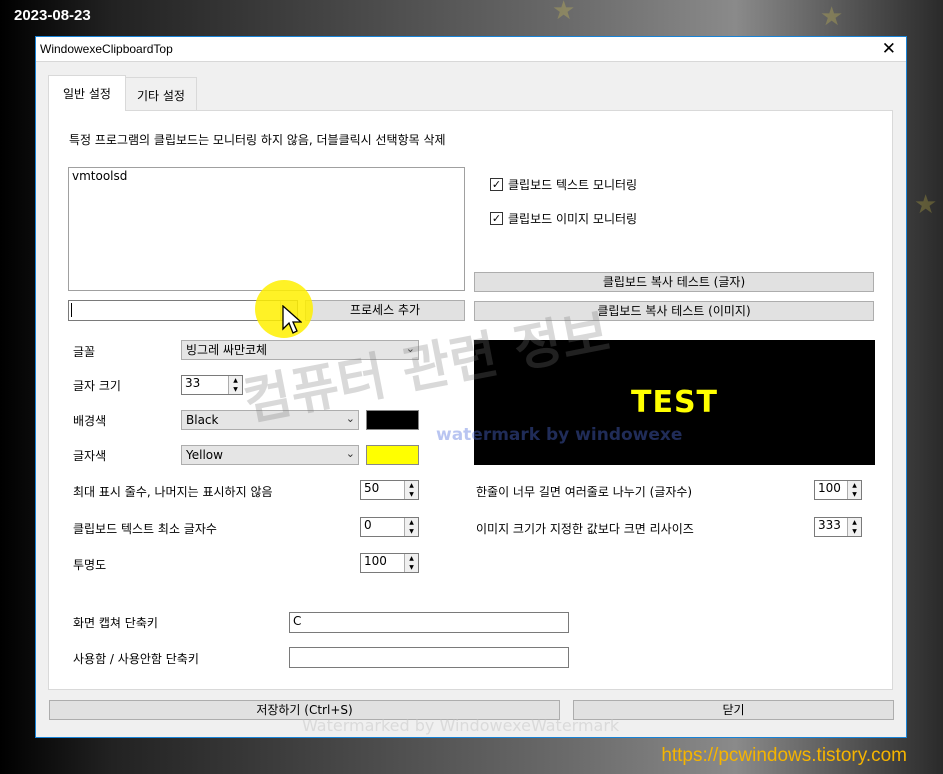  Describe the element at coordinates (585, 529) in the screenshot. I see `resize-label: 이미지 크기가 지정한 값보다 크면 리사이즈` at that location.